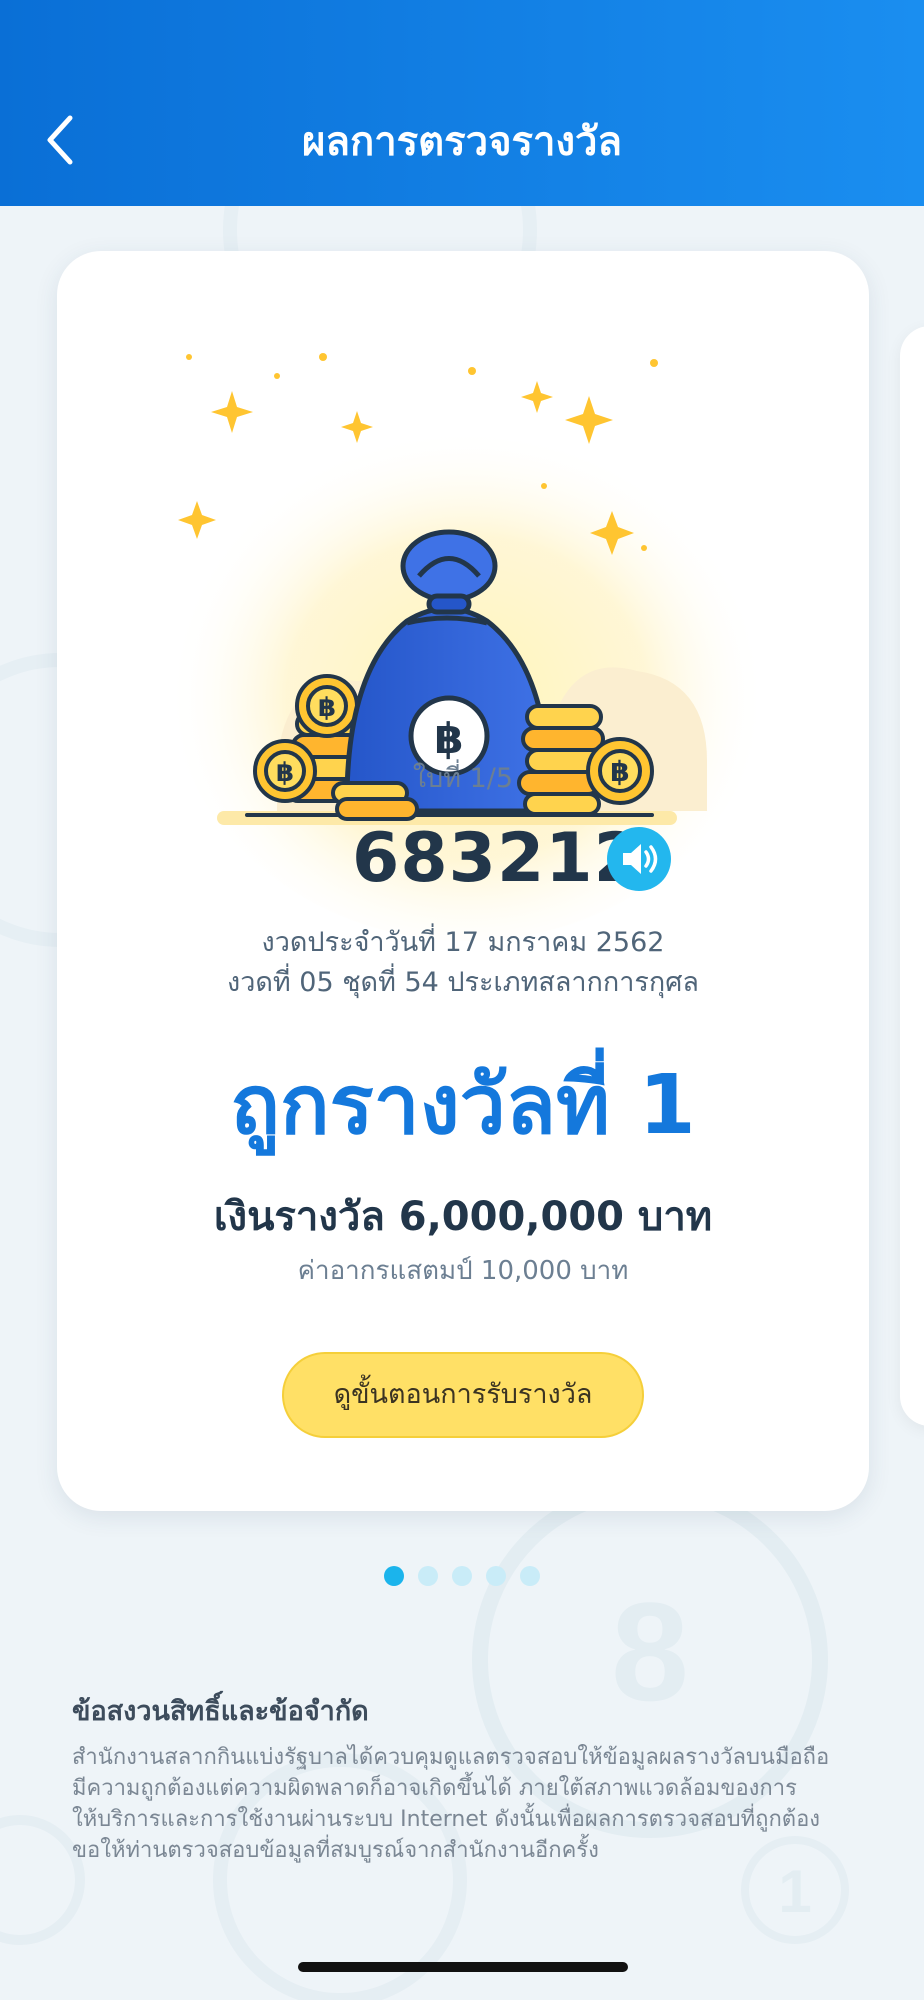  I want to click on pagination-dots, so click(462, 1578).